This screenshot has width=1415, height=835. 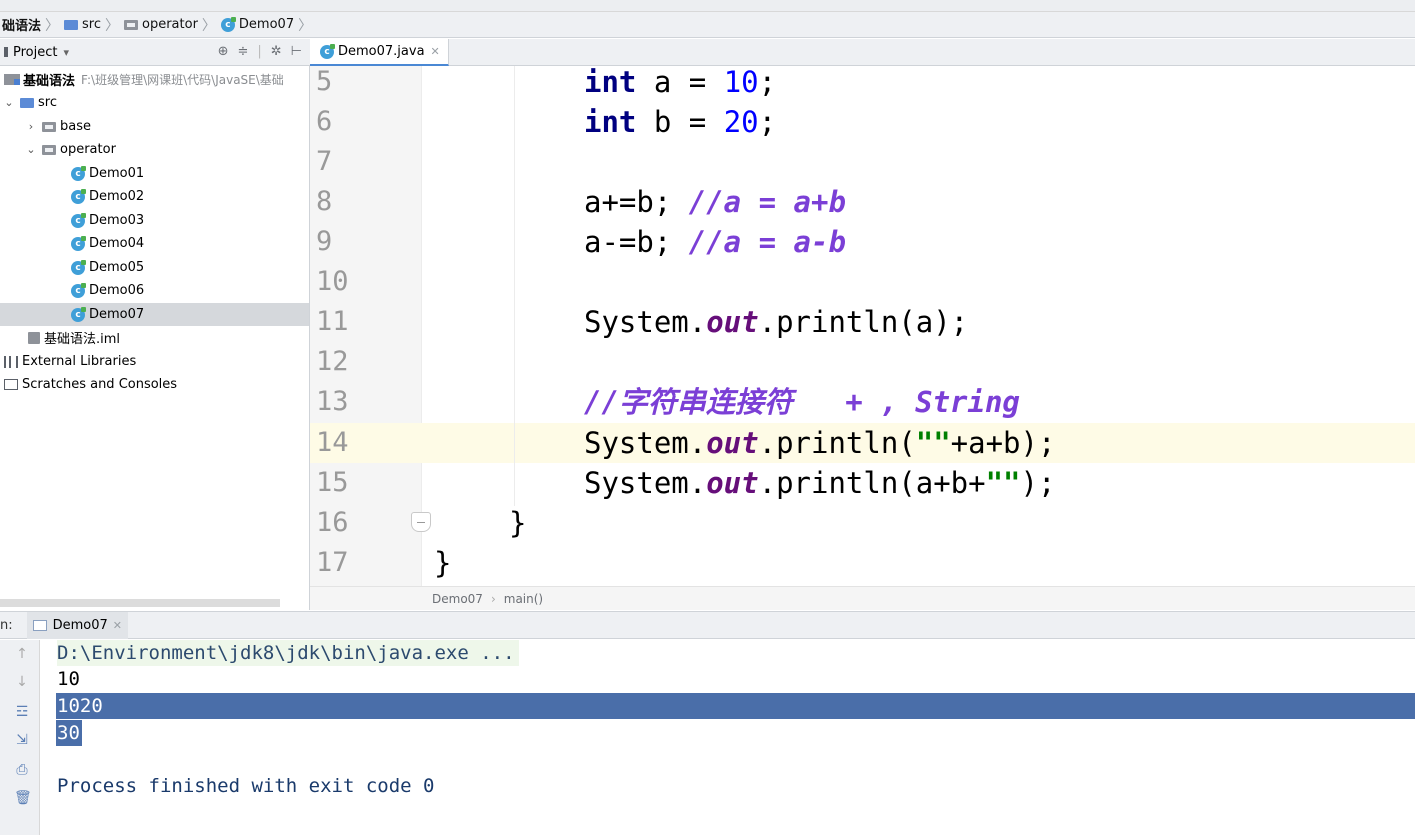 I want to click on line-number: 9, so click(x=324, y=241).